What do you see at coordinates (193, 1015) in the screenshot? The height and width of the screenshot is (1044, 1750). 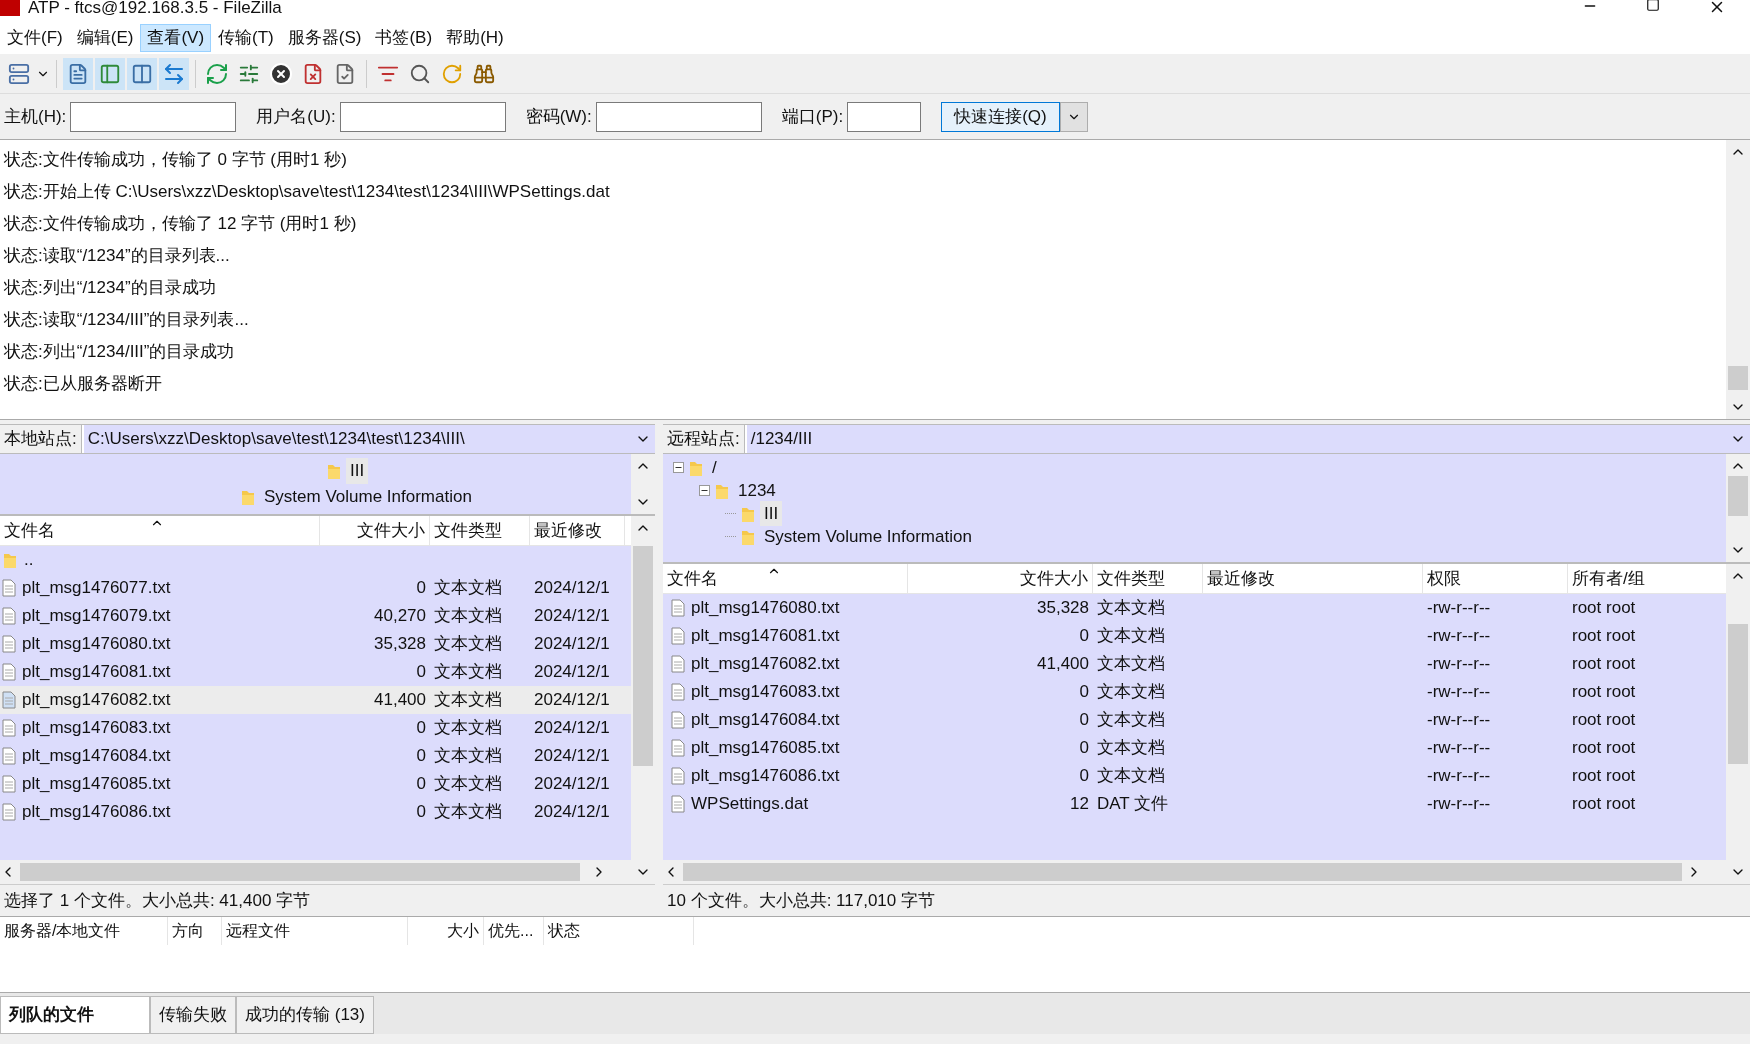 I see `tab: 传输失败` at bounding box center [193, 1015].